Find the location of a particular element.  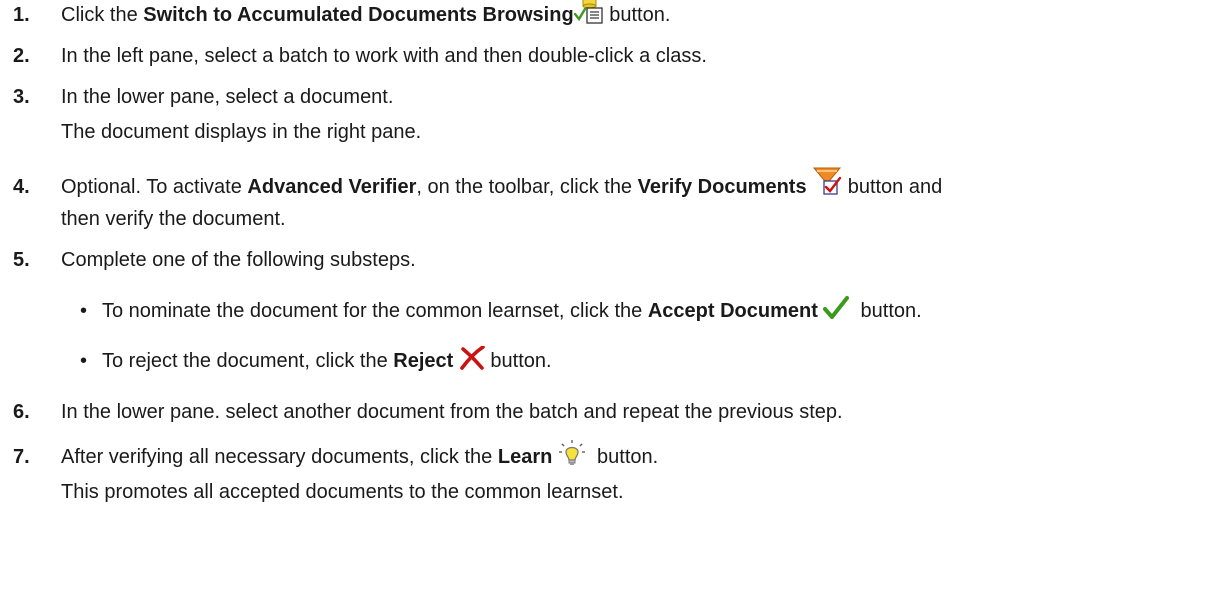

step-number: 7. is located at coordinates (21, 457).